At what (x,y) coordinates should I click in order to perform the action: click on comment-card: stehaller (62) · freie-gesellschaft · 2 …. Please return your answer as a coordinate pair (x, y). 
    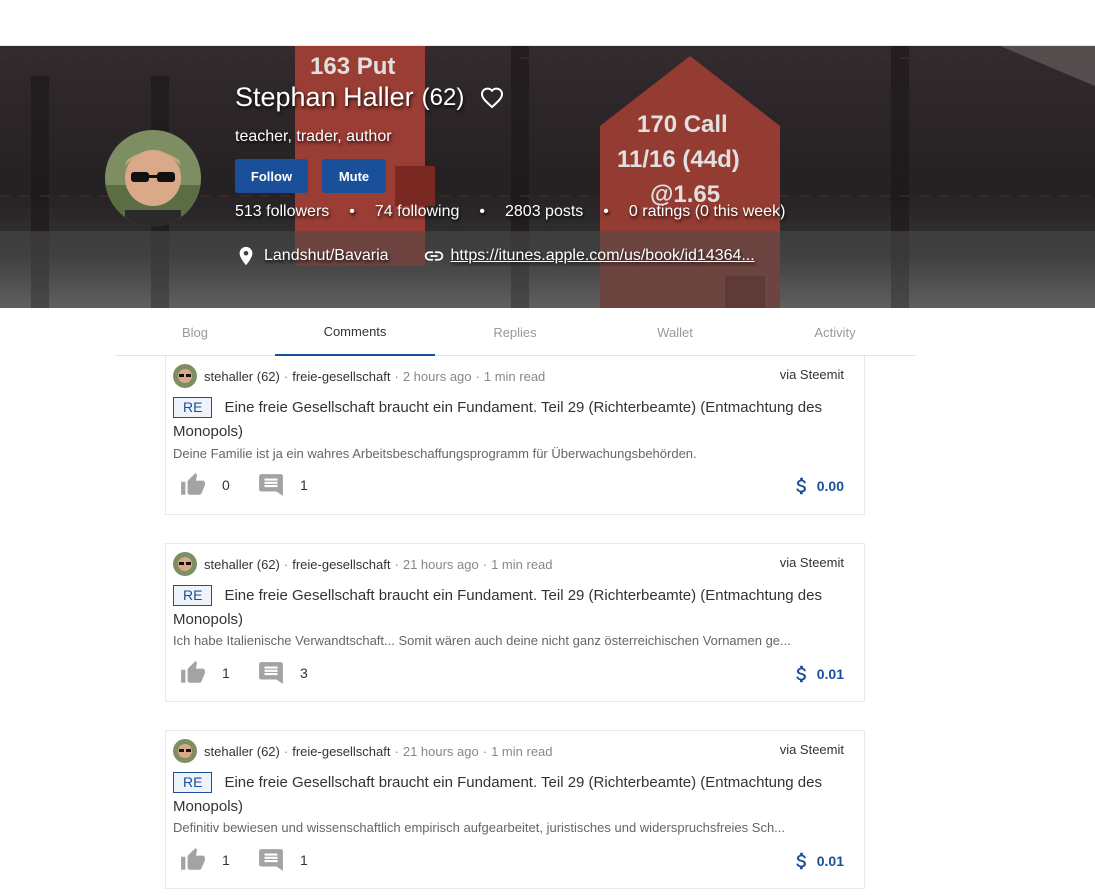
    Looking at the image, I should click on (515, 435).